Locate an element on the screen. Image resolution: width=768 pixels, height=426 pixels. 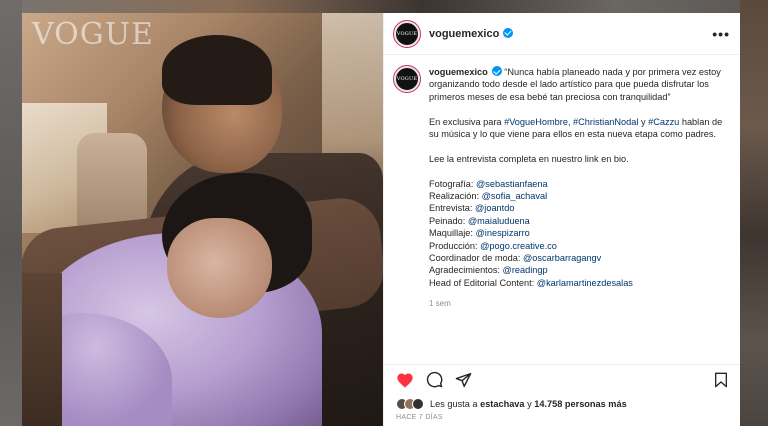
credit-line: Entrevista: @joantdo is located at coordinates (579, 208).